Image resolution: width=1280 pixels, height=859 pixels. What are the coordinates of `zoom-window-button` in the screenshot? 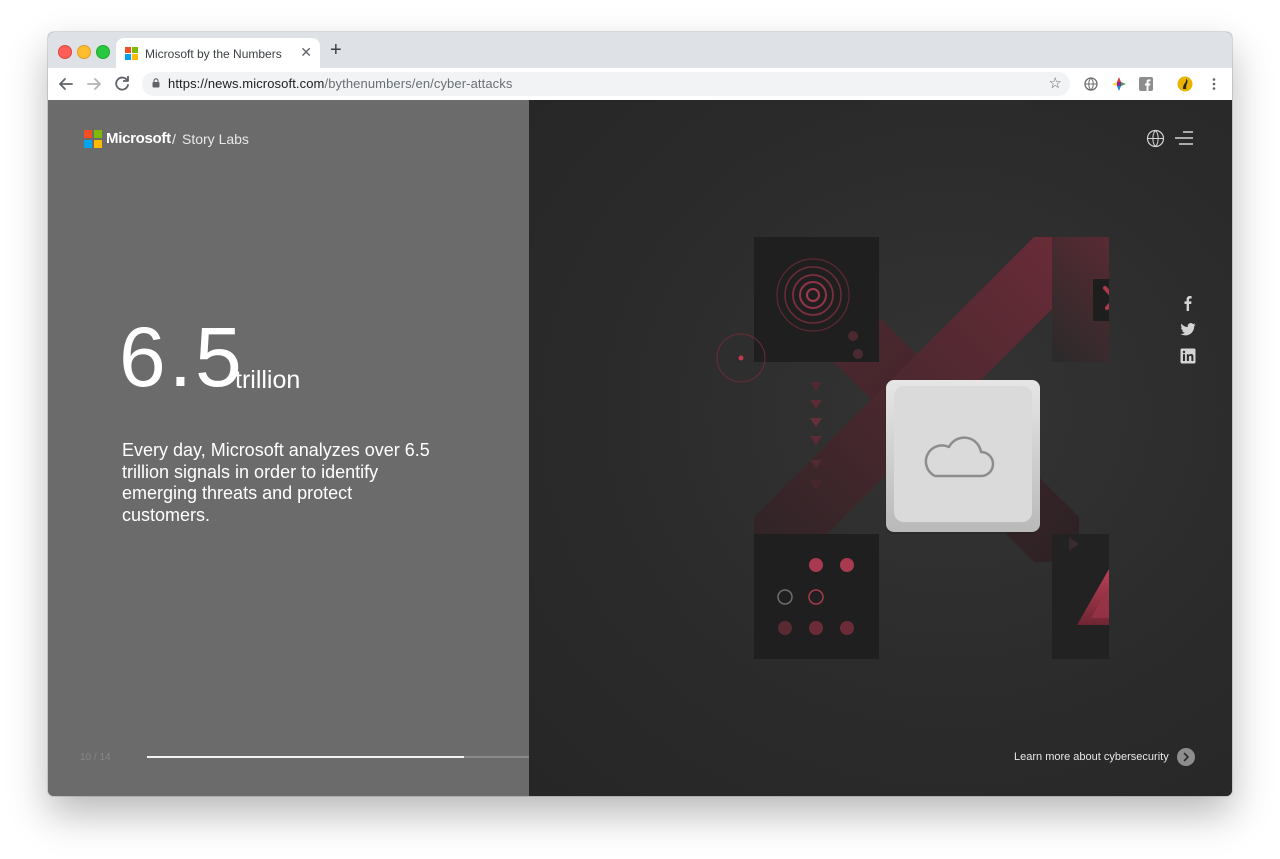 It's located at (103, 52).